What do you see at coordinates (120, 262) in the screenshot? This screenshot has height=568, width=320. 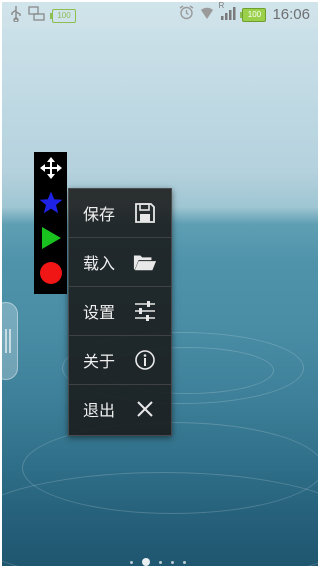 I see `menu-item-load: 载入` at bounding box center [120, 262].